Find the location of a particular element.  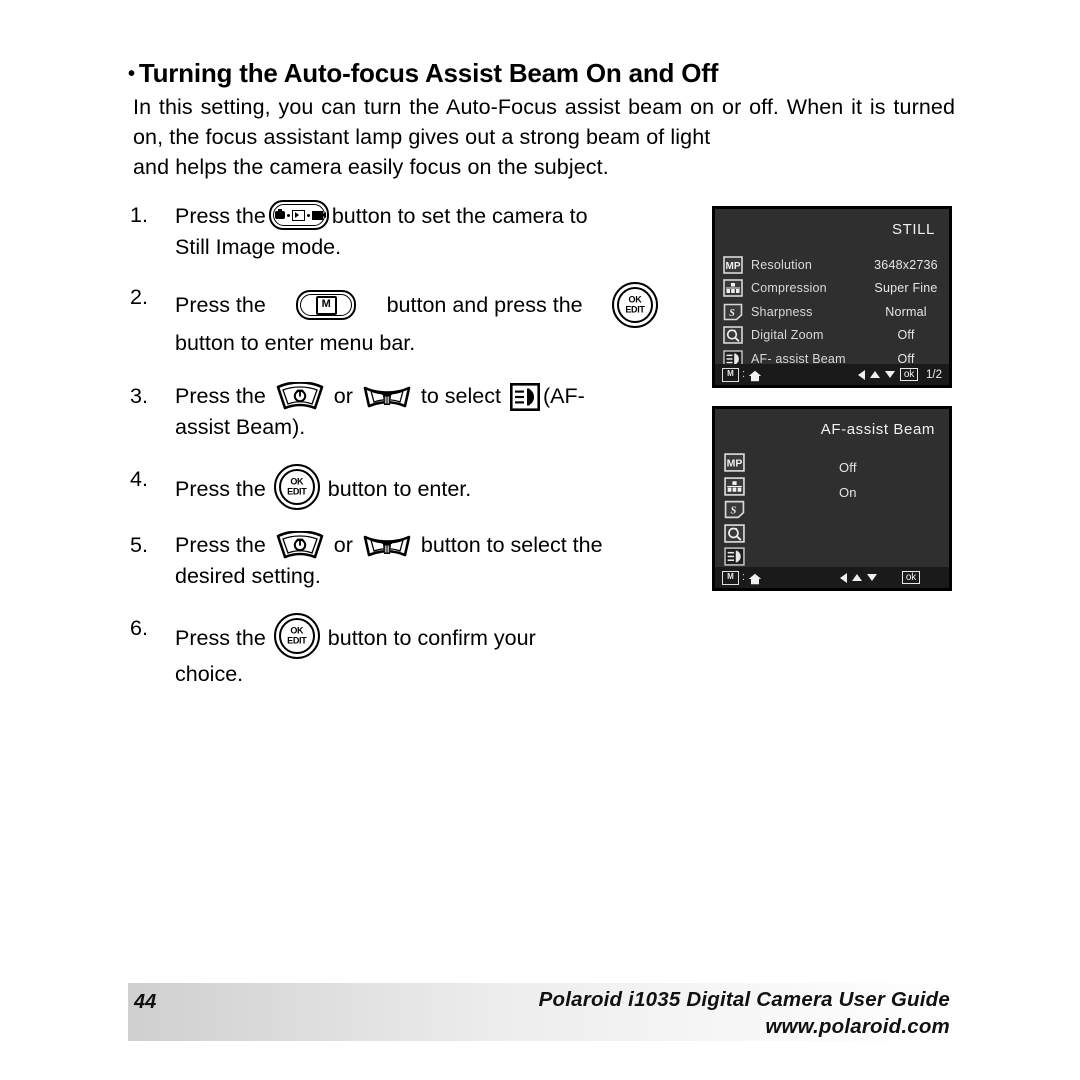

menu-value-resolution: 3648x2736 is located at coordinates (906, 264).